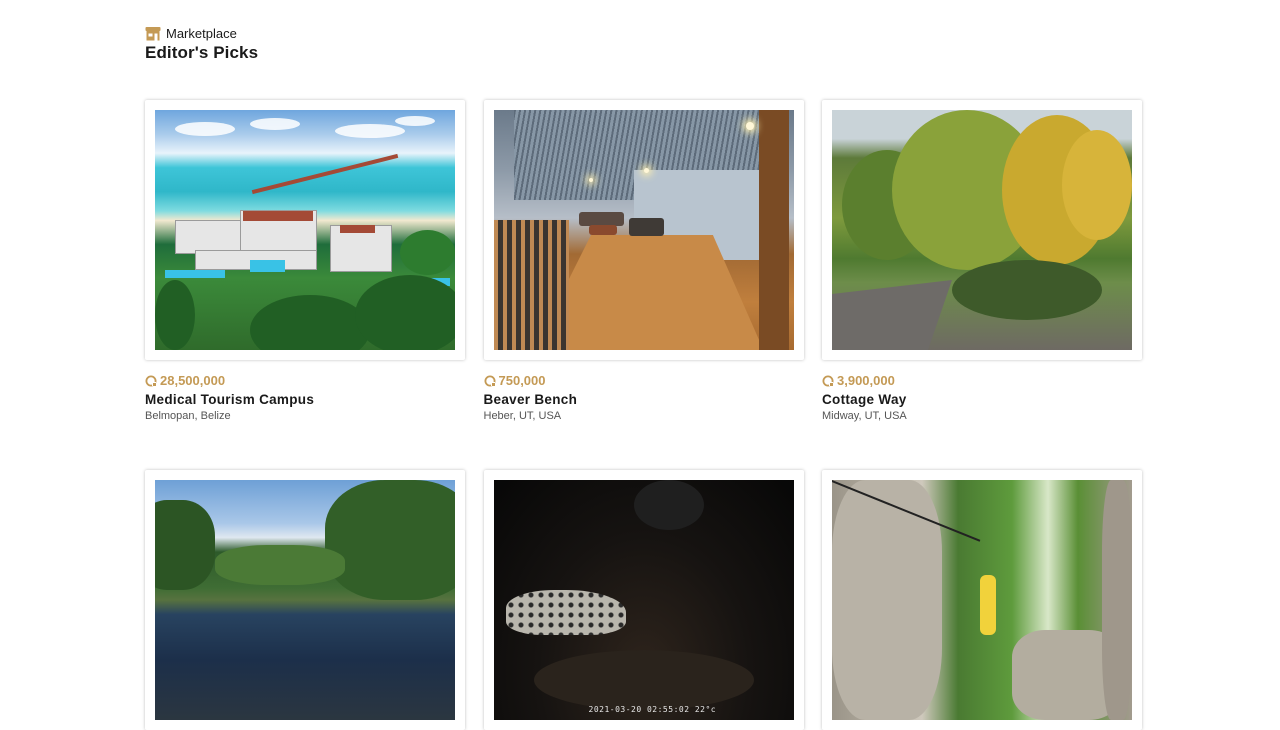 This screenshot has height=730, width=1280. Describe the element at coordinates (202, 52) in the screenshot. I see `page-title: Editor's Picks` at that location.